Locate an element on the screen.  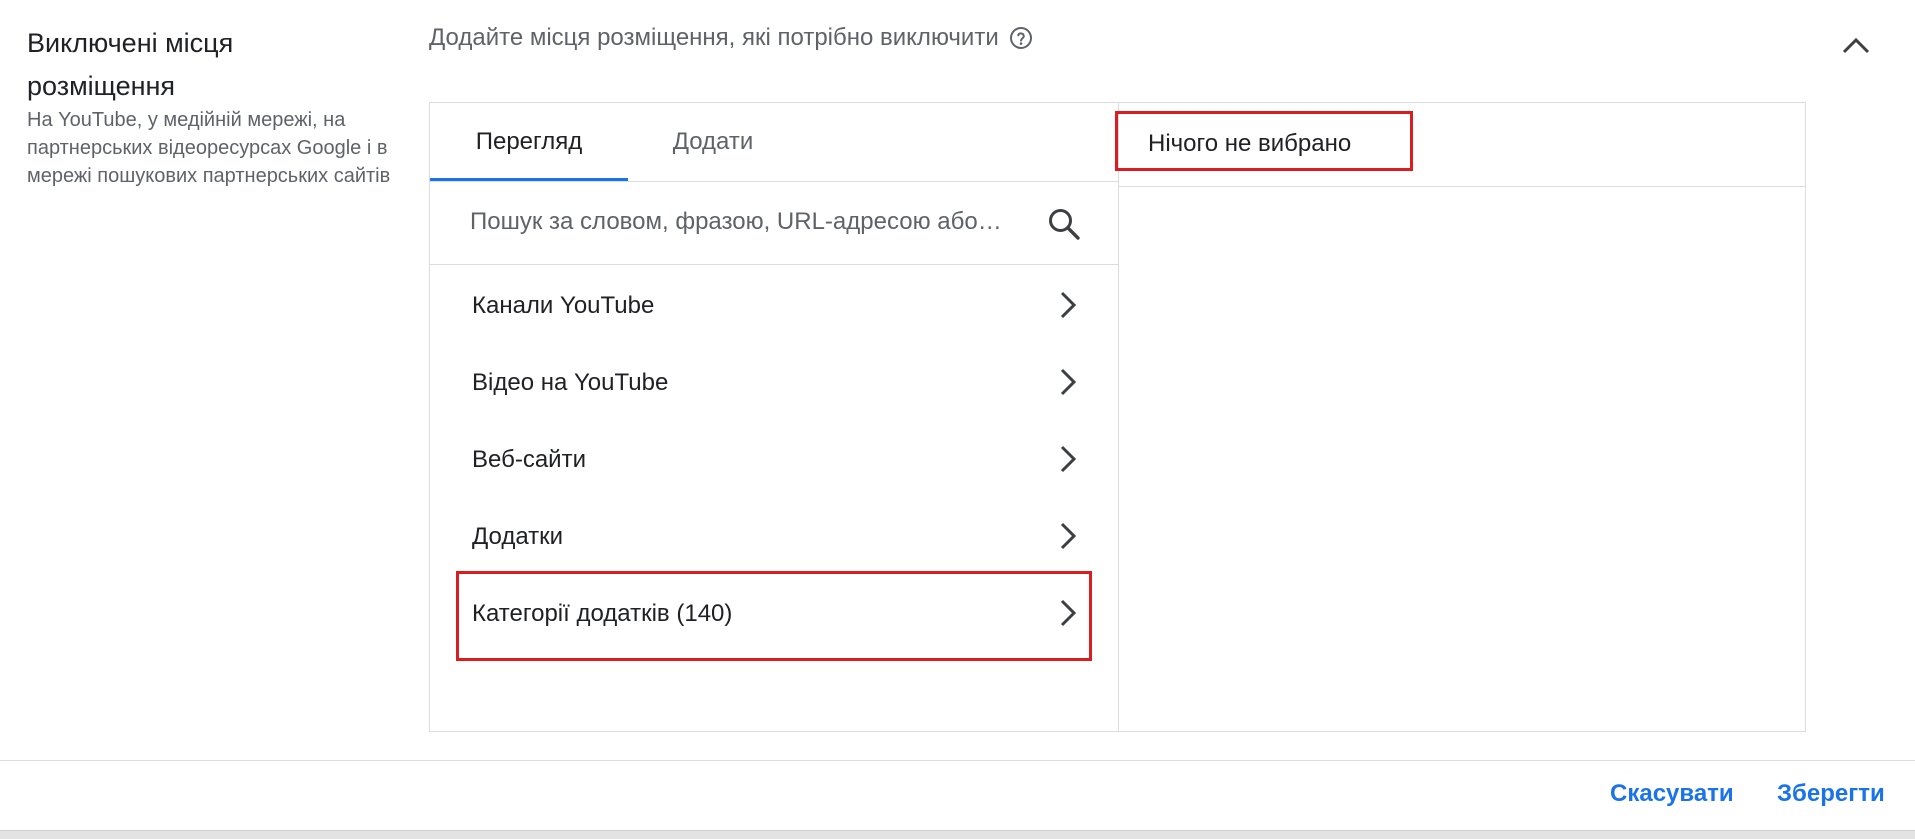
tab-bar: Перегляд Додати is located at coordinates (774, 142).